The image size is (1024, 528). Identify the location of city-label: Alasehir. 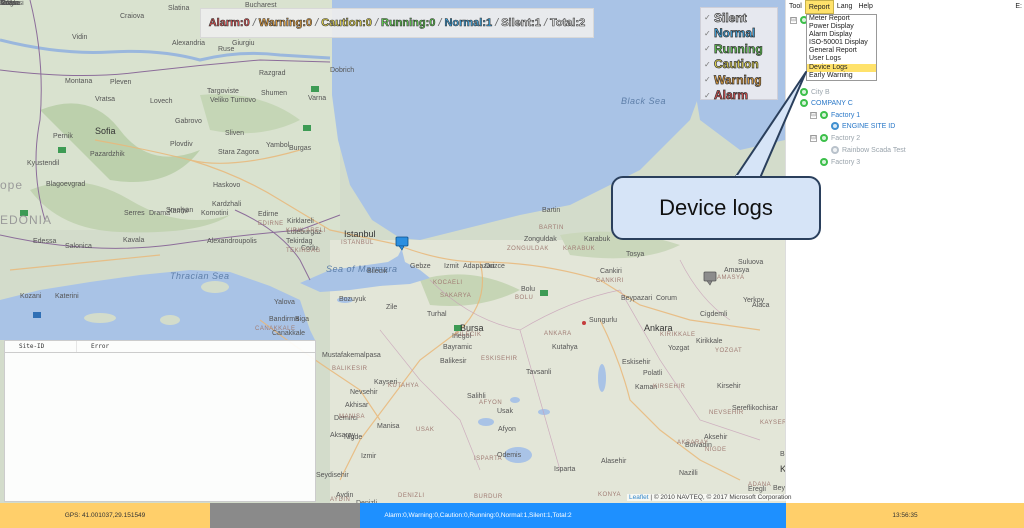
(614, 461).